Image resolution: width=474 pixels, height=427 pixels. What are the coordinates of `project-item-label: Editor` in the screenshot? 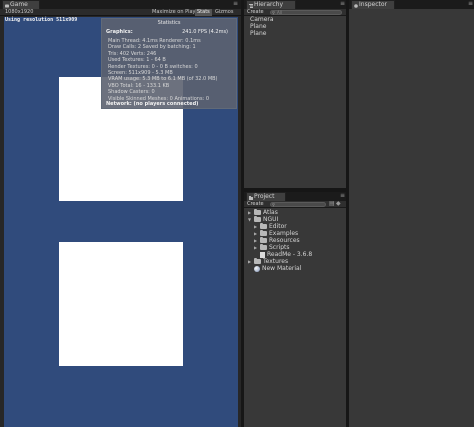 It's located at (278, 226).